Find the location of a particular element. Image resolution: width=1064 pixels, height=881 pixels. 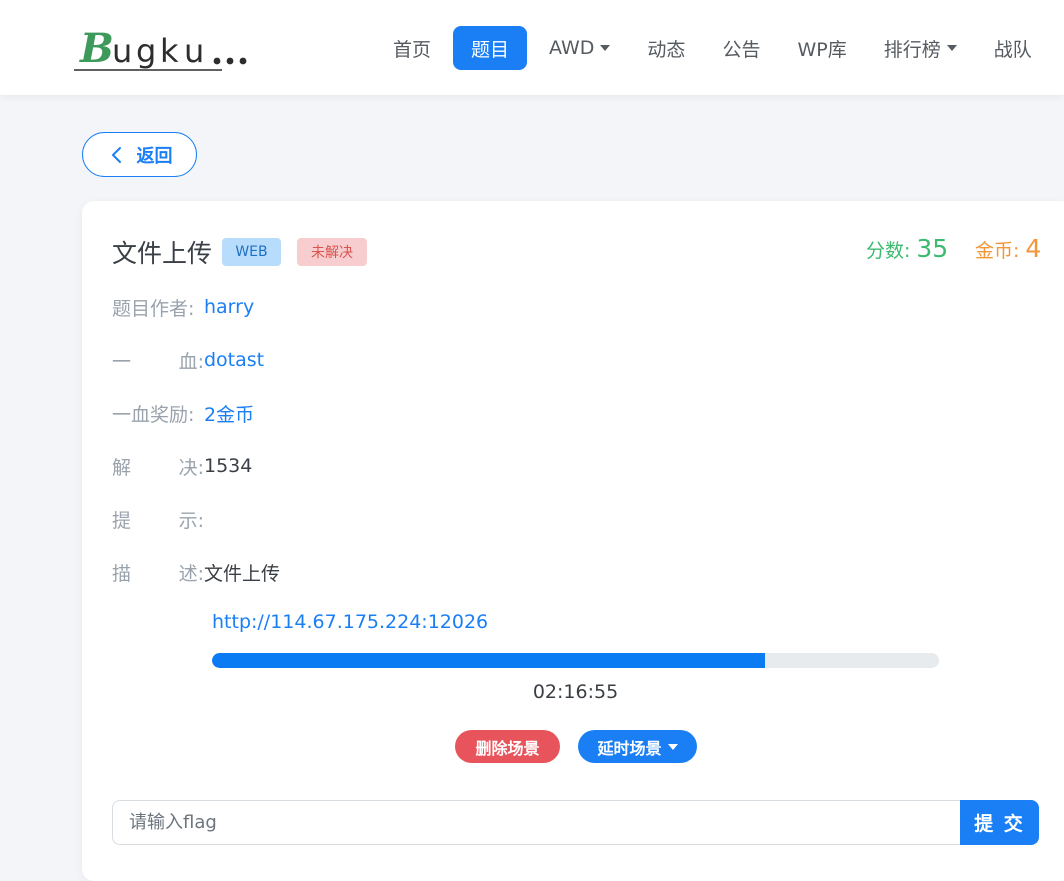

nav-item-awd: AWD is located at coordinates (579, 48).